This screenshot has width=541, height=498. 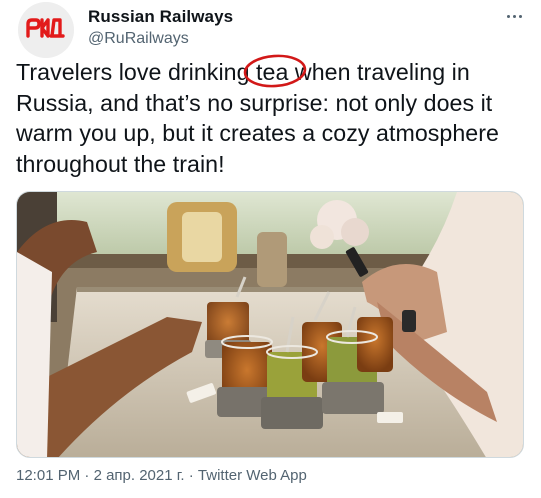 What do you see at coordinates (272, 72) in the screenshot?
I see `highlighted-word-text: tea` at bounding box center [272, 72].